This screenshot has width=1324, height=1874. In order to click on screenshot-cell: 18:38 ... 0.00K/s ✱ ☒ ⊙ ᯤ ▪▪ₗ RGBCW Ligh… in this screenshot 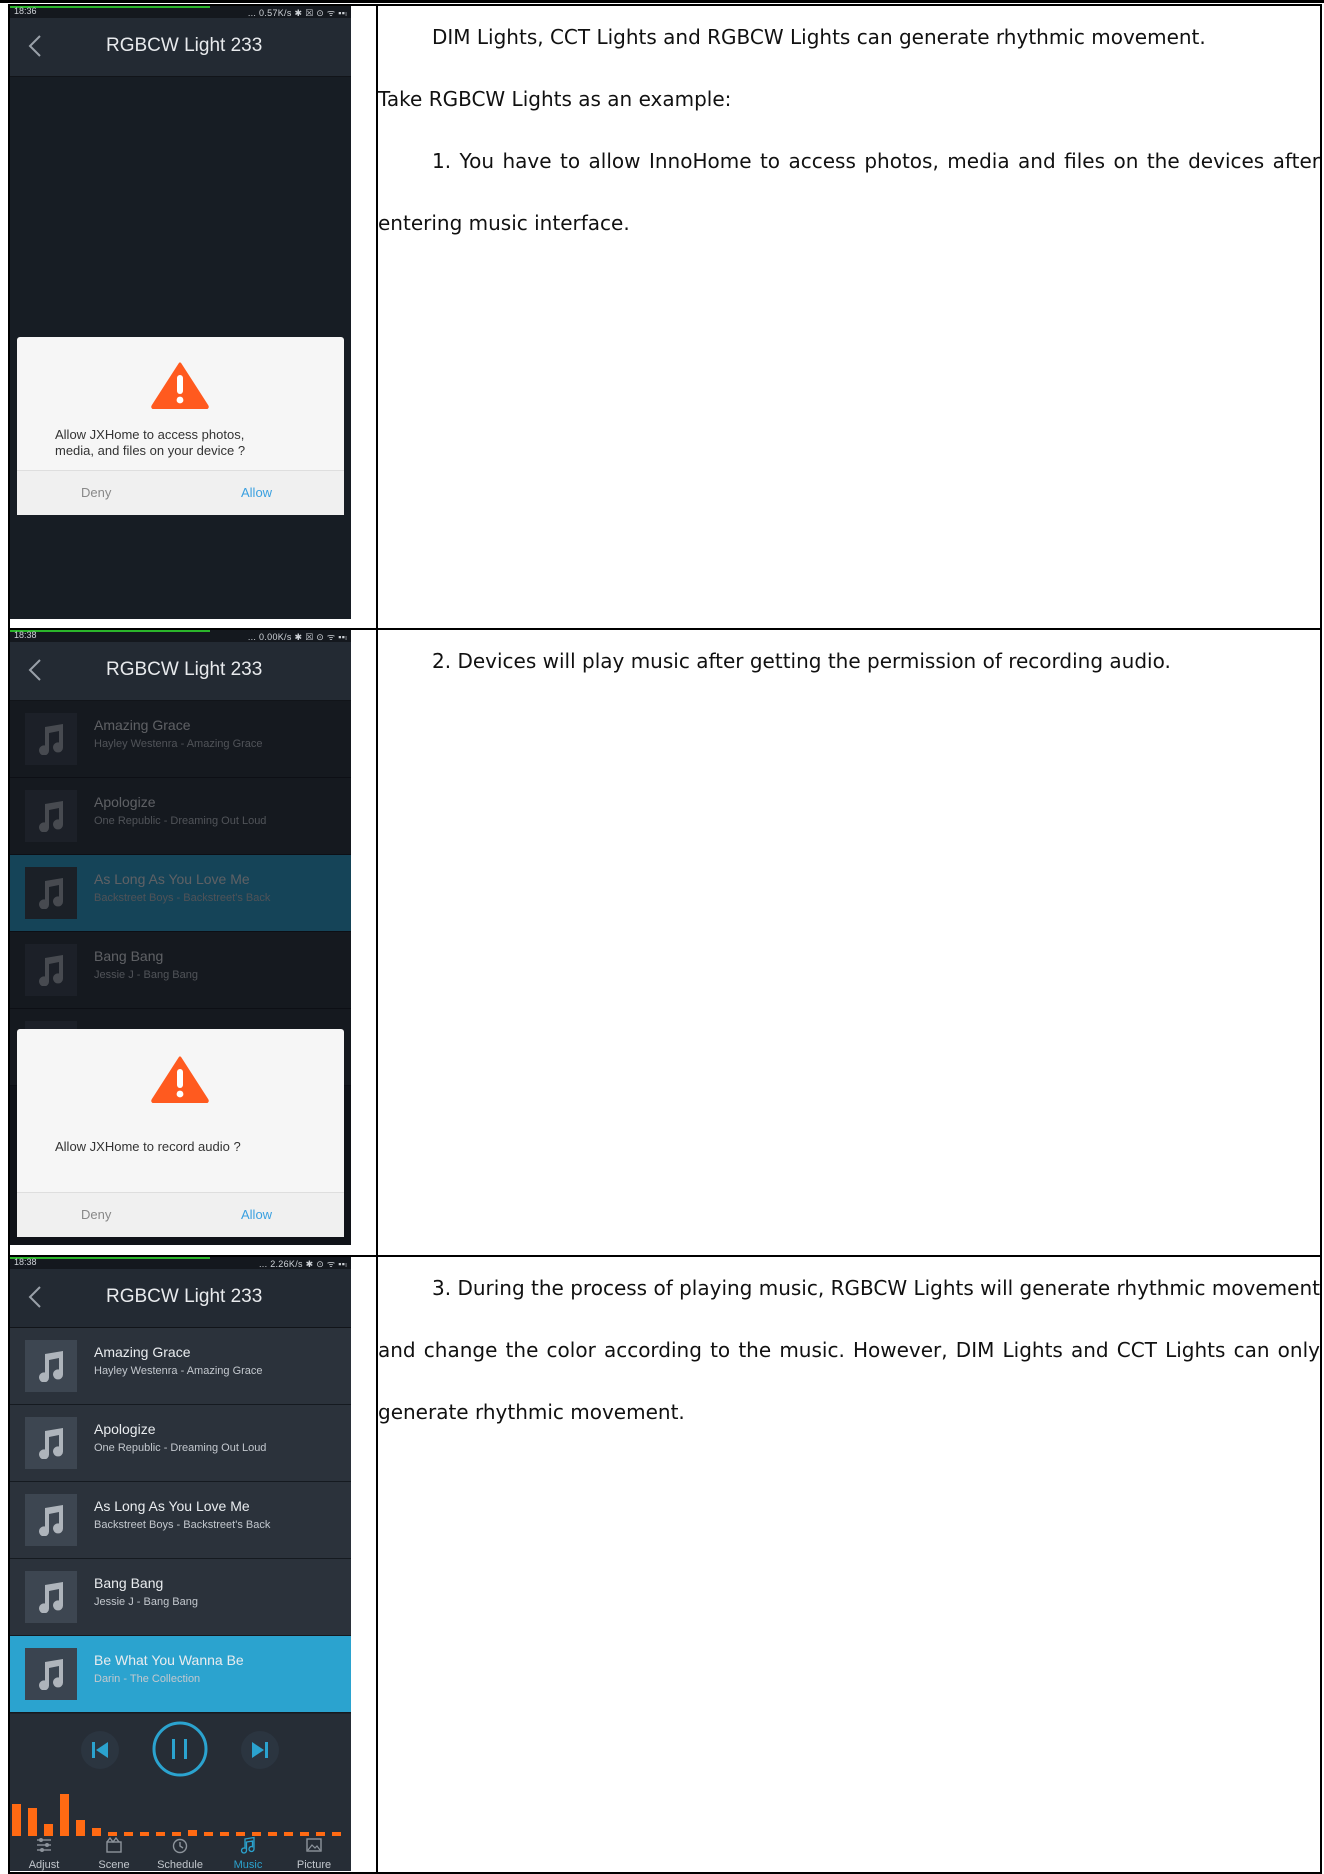, I will do `click(193, 942)`.